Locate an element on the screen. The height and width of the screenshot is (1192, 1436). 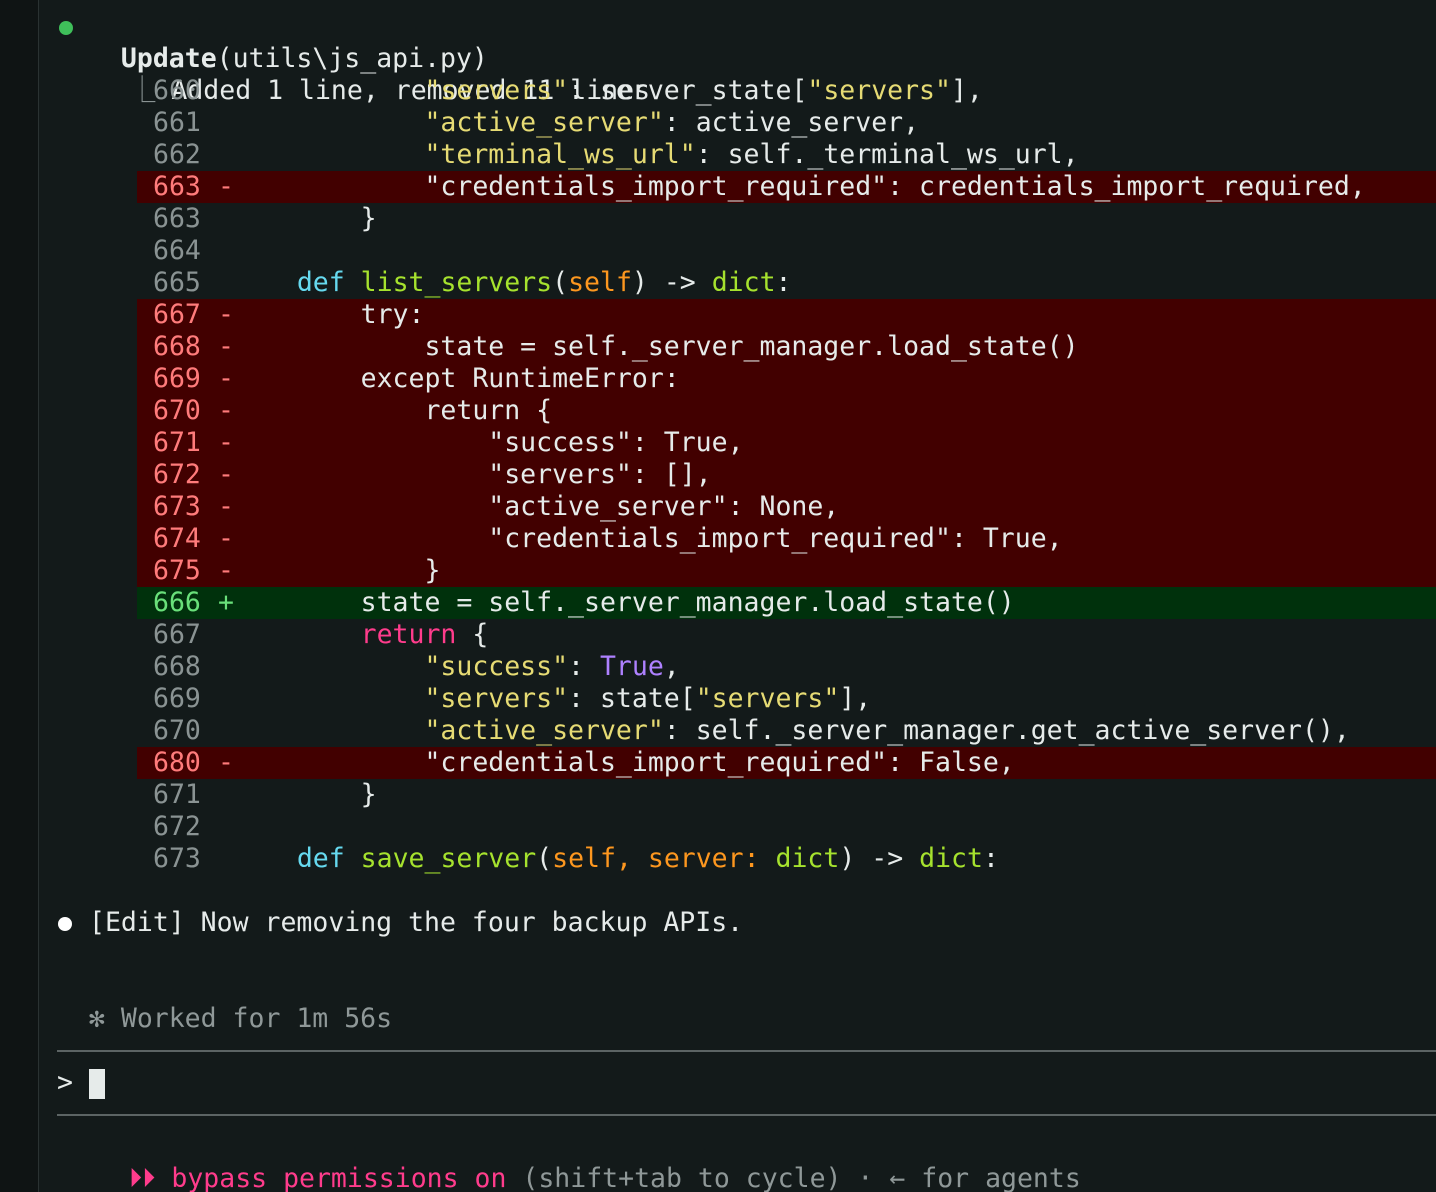
line-number: 667 is located at coordinates (177, 314).